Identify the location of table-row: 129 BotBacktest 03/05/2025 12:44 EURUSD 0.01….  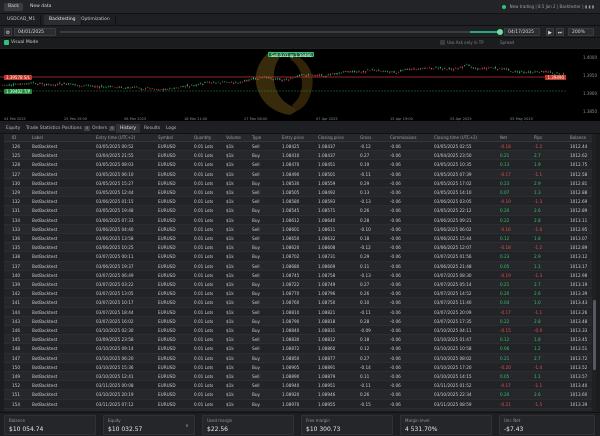
(300, 193).